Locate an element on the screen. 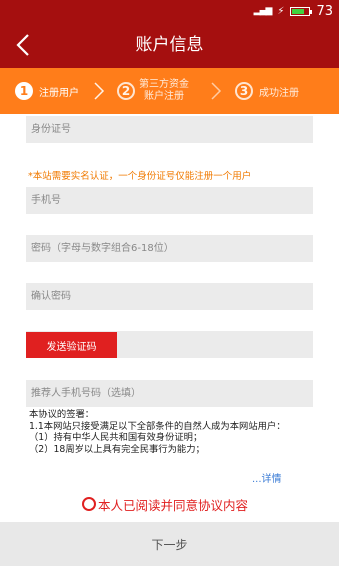 This screenshot has width=339, height=566. referrer-placeholder: 推荐人手机号码（选填） is located at coordinates (86, 393).